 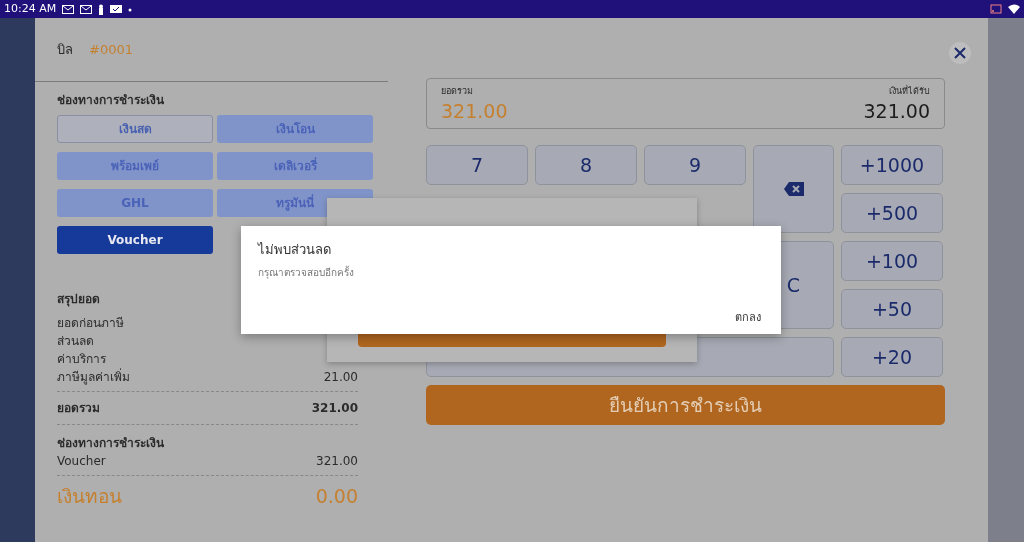 I want to click on amount-key: +500, so click(x=892, y=213).